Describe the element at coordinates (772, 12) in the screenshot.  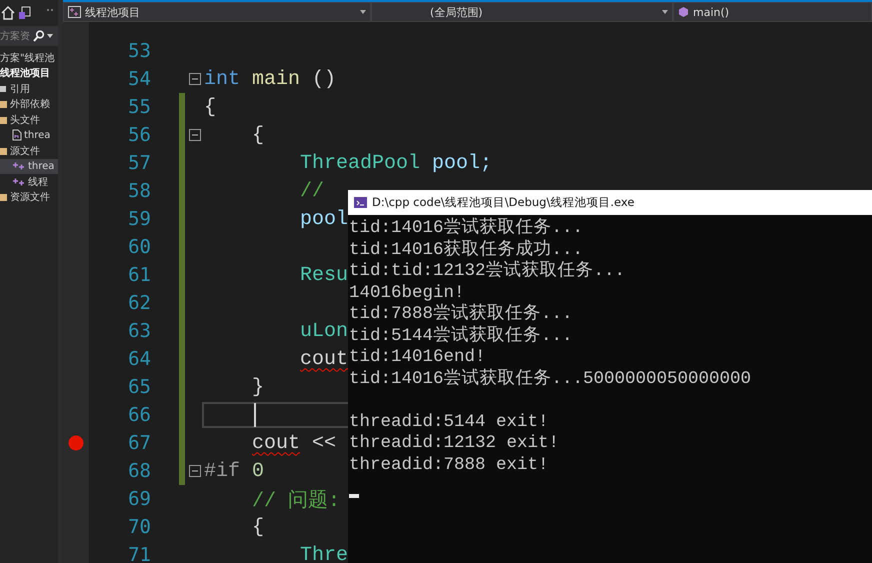
I see `member-dropdown: main()` at that location.